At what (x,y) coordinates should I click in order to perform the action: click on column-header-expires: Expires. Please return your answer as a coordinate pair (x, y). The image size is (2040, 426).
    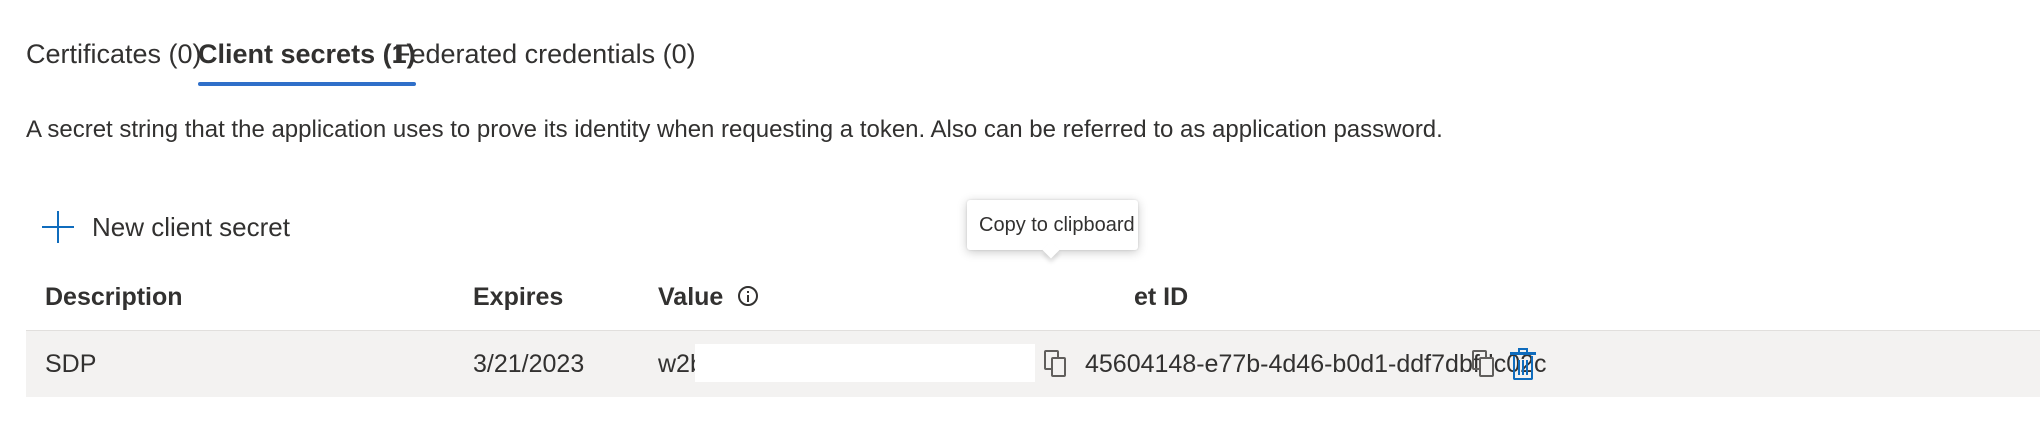
    Looking at the image, I should click on (518, 297).